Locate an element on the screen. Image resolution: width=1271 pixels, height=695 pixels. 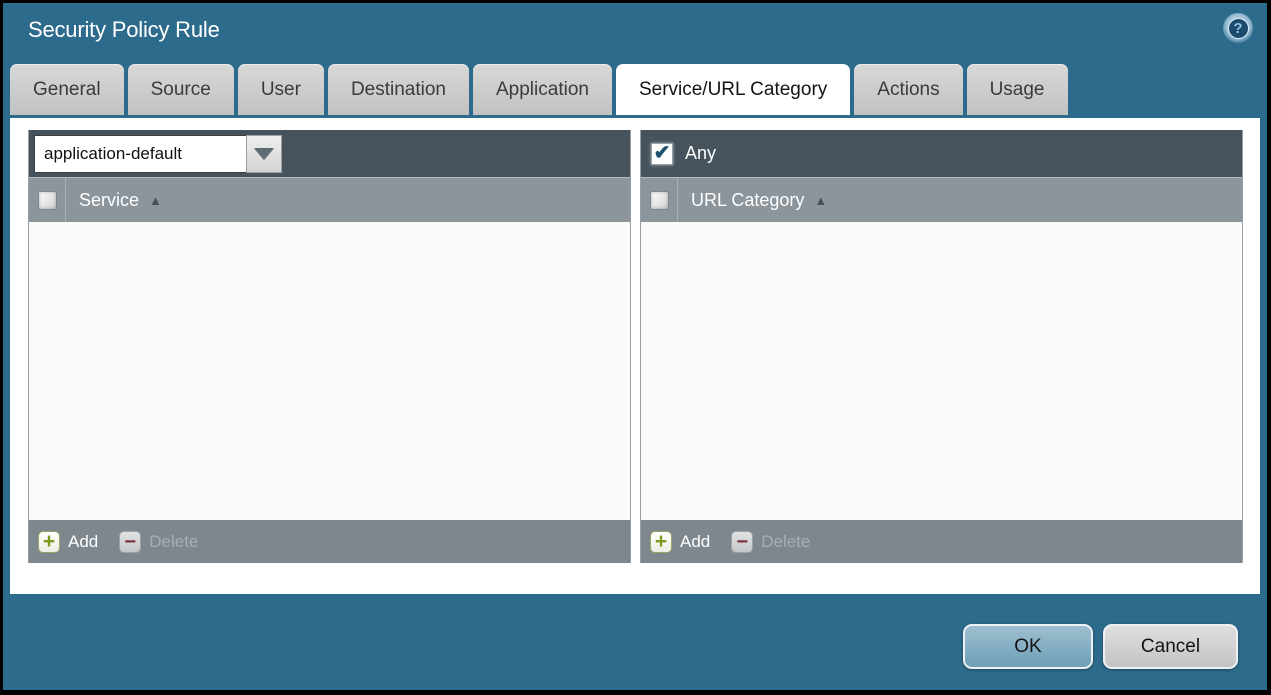
tab-source: Source is located at coordinates (180, 89).